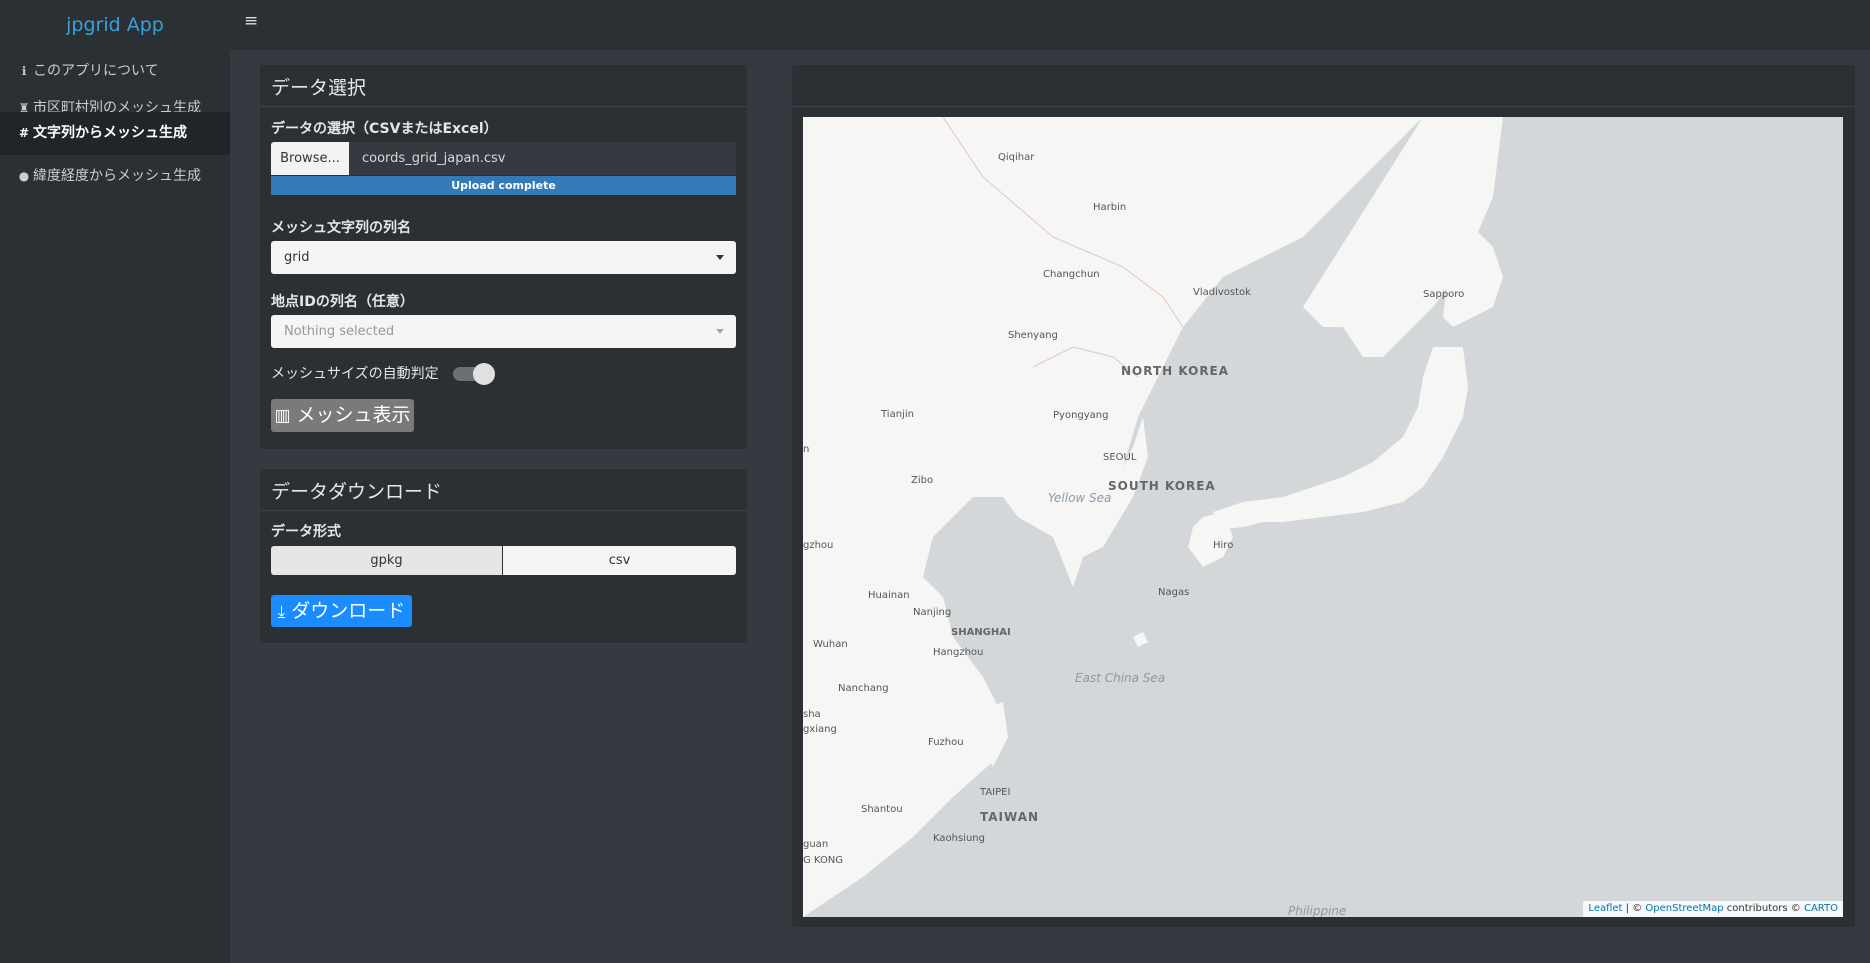 Image resolution: width=1870 pixels, height=963 pixels. Describe the element at coordinates (1317, 910) in the screenshot. I see `sea-label: Philippine` at that location.